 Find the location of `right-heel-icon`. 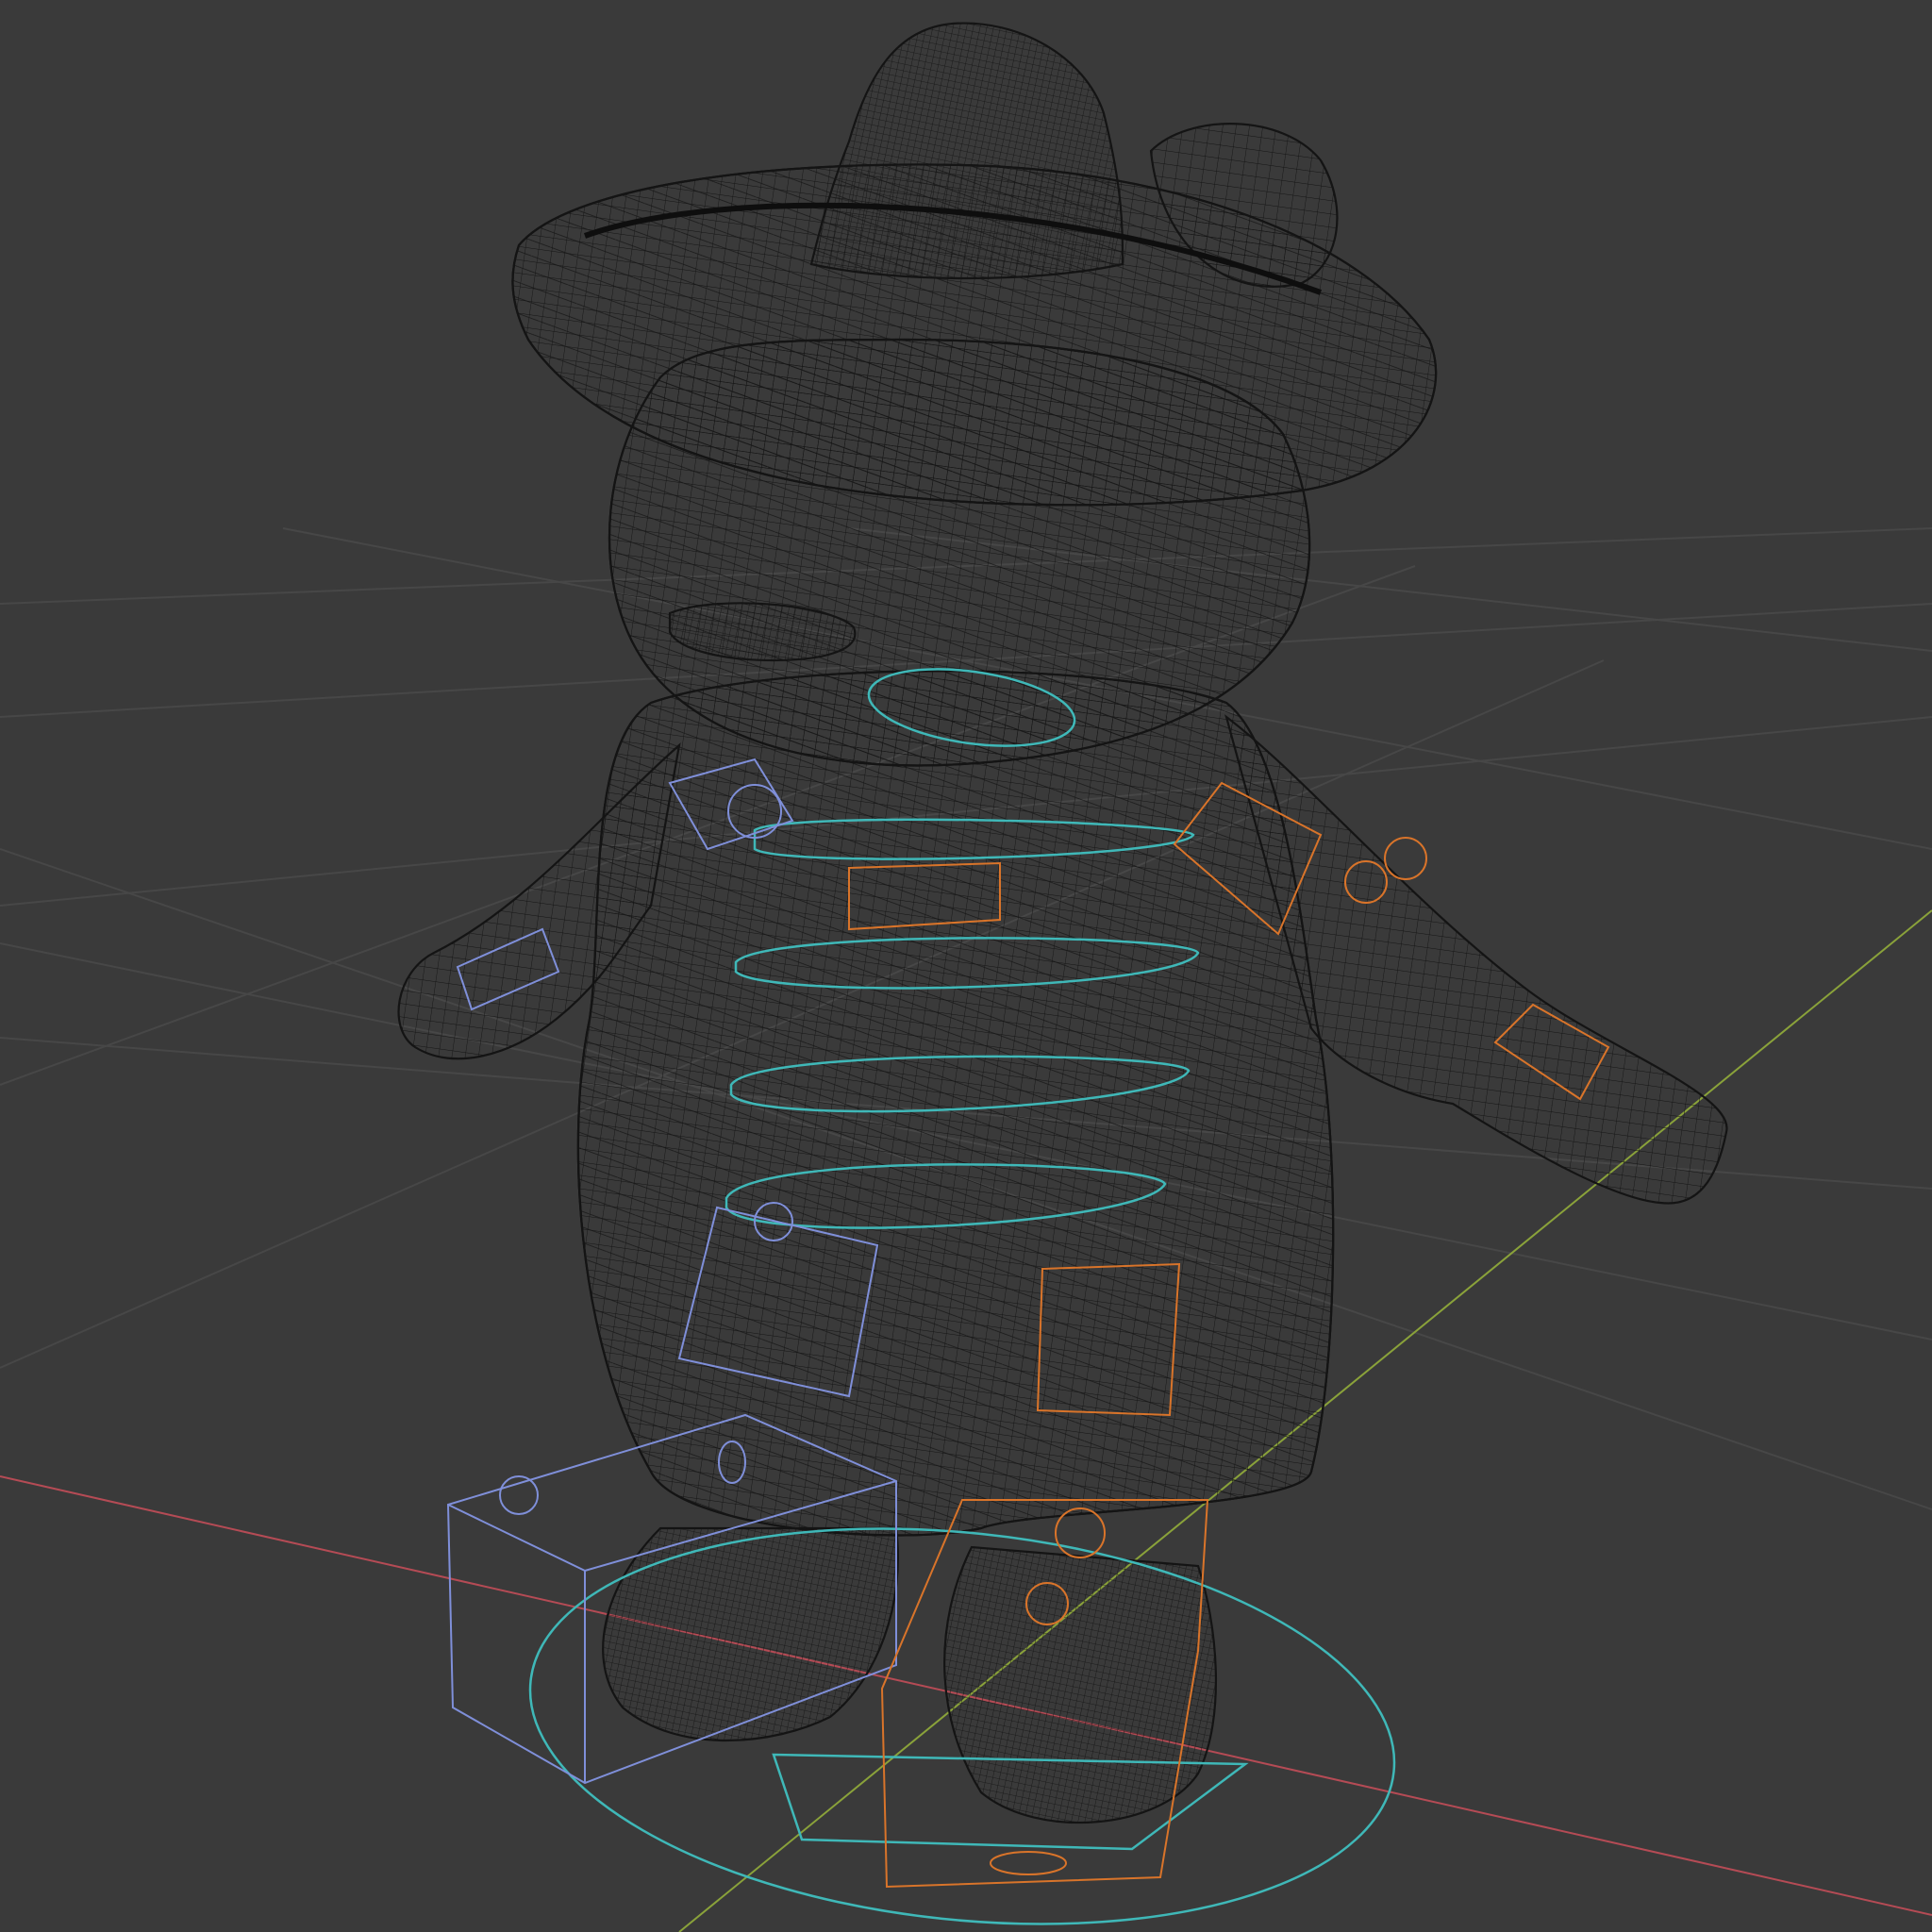

right-heel-icon is located at coordinates (1028, 1863).